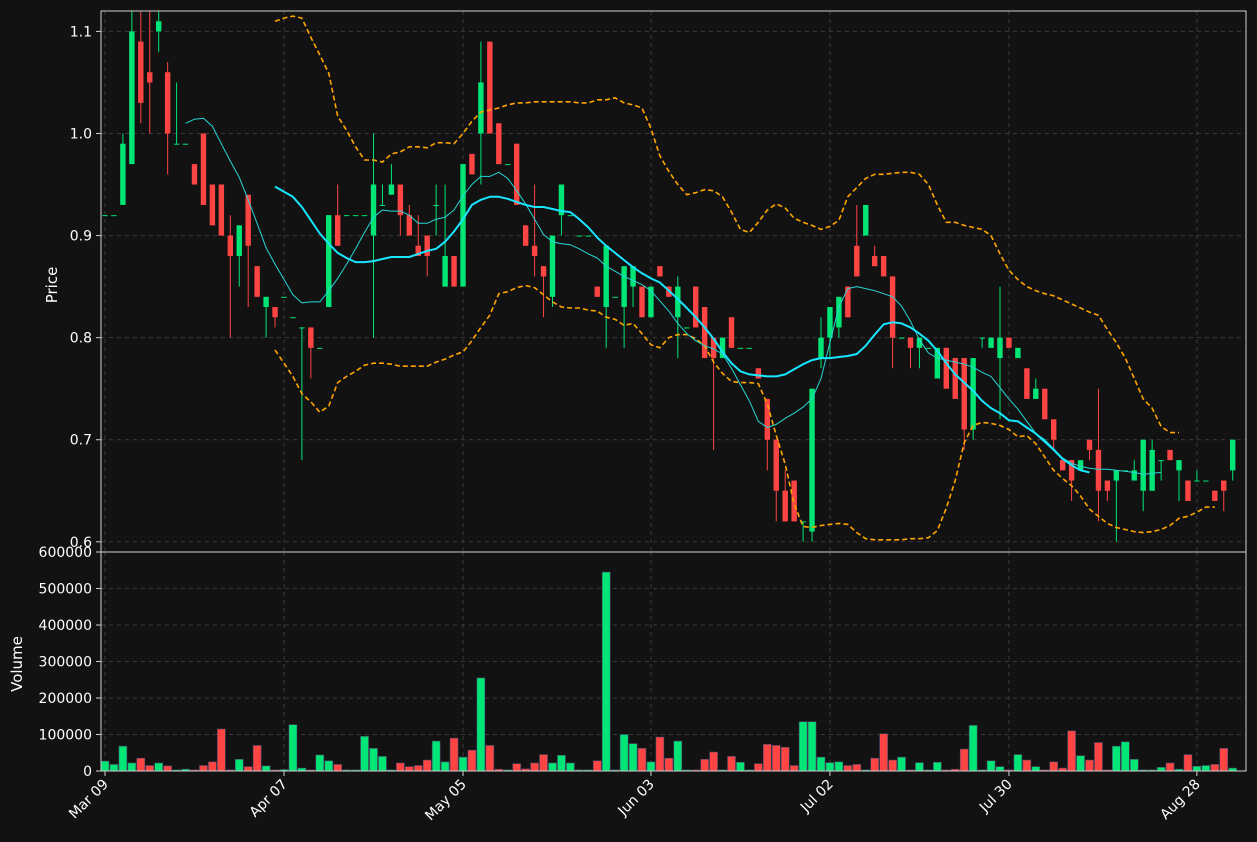 This screenshot has width=1257, height=842. What do you see at coordinates (17, 664) in the screenshot?
I see `volume-axis-label: Volume` at bounding box center [17, 664].